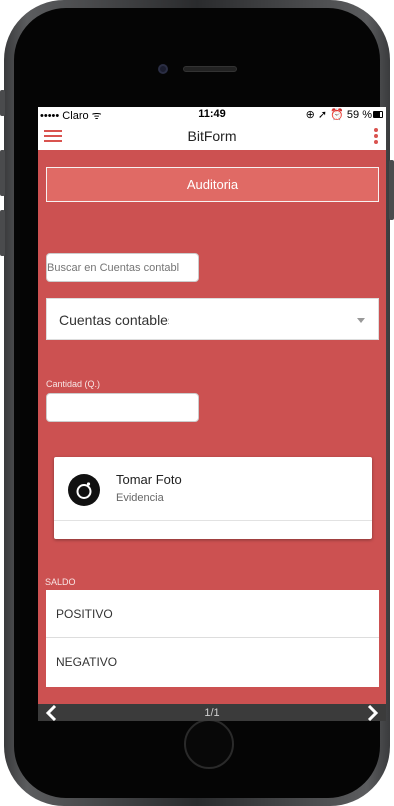  What do you see at coordinates (373, 713) in the screenshot?
I see `chevron-right-icon` at bounding box center [373, 713].